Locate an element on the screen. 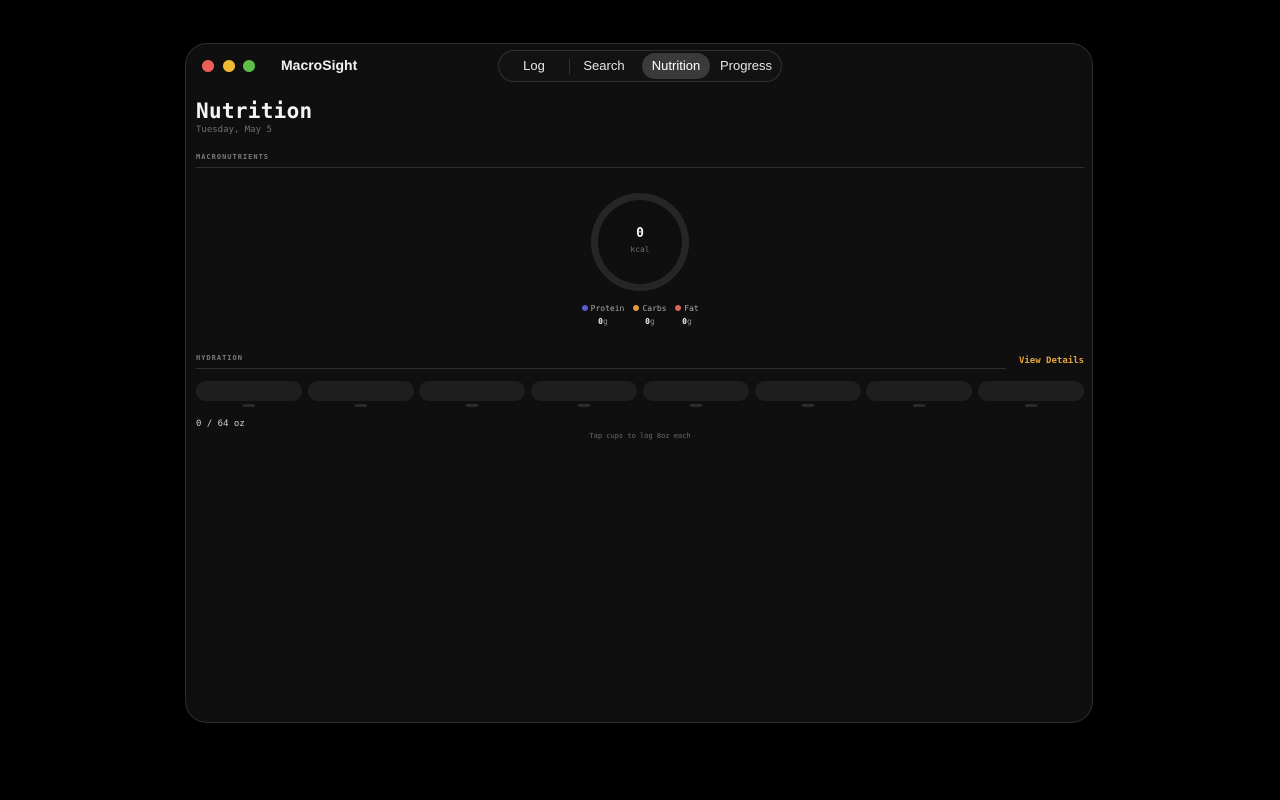 The height and width of the screenshot is (800, 1280). macronutrients-section-label: MACRONUTRIENTS is located at coordinates (233, 157).